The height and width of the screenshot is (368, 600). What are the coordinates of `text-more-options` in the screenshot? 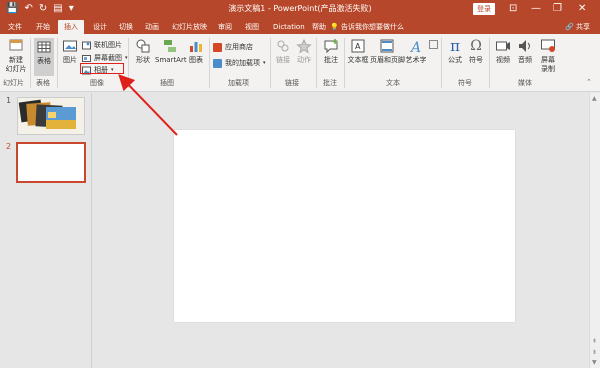 It's located at (433, 44).